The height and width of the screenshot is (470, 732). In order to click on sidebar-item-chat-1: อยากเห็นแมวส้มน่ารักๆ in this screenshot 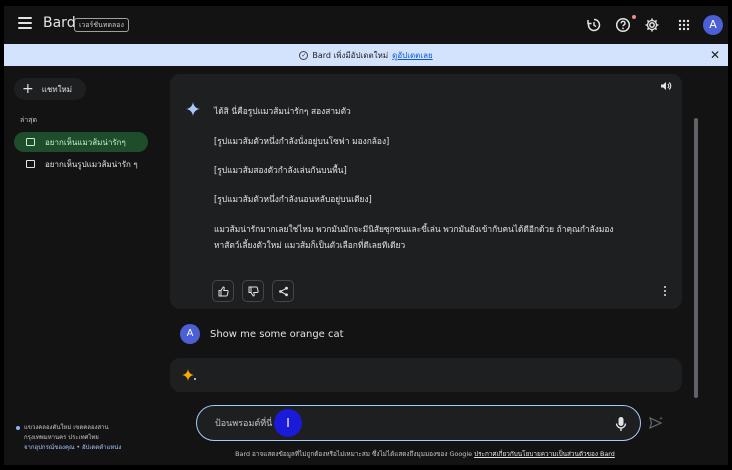, I will do `click(81, 142)`.